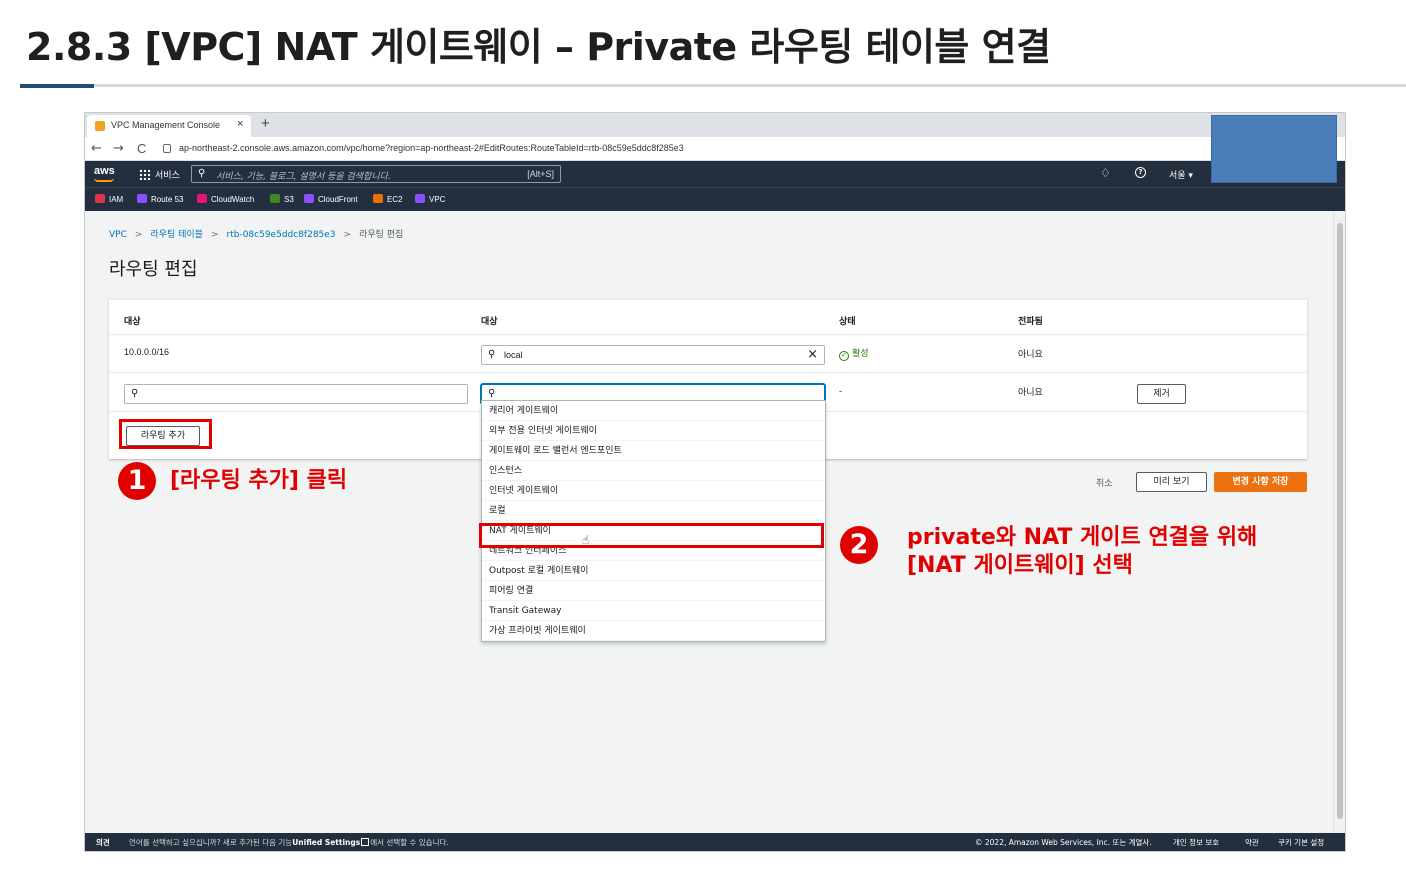  I want to click on step2-highlight-box, so click(651, 535).